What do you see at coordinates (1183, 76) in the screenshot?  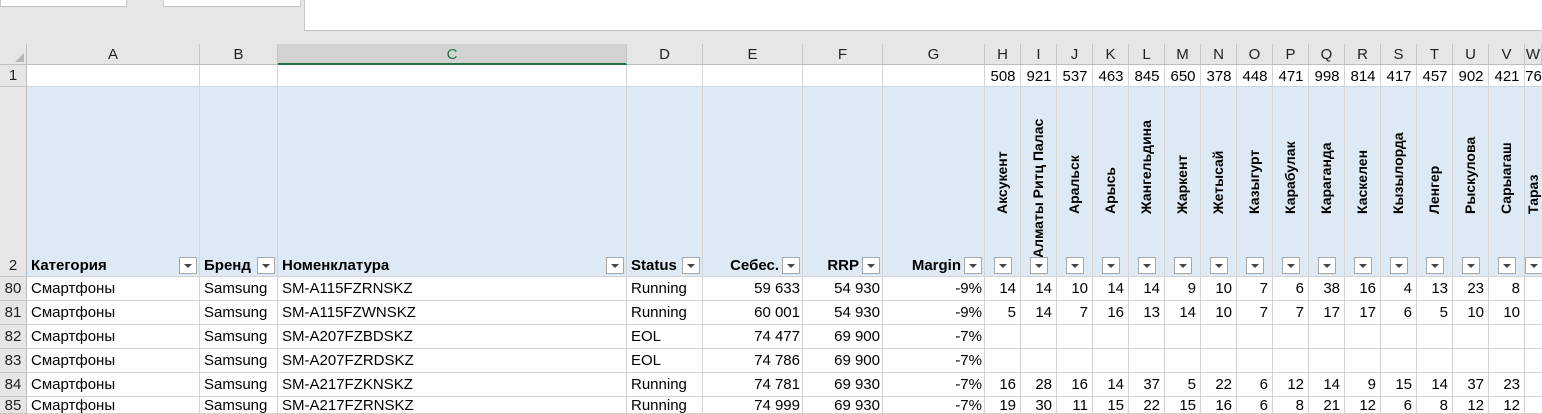 I see `row1-value: 650` at bounding box center [1183, 76].